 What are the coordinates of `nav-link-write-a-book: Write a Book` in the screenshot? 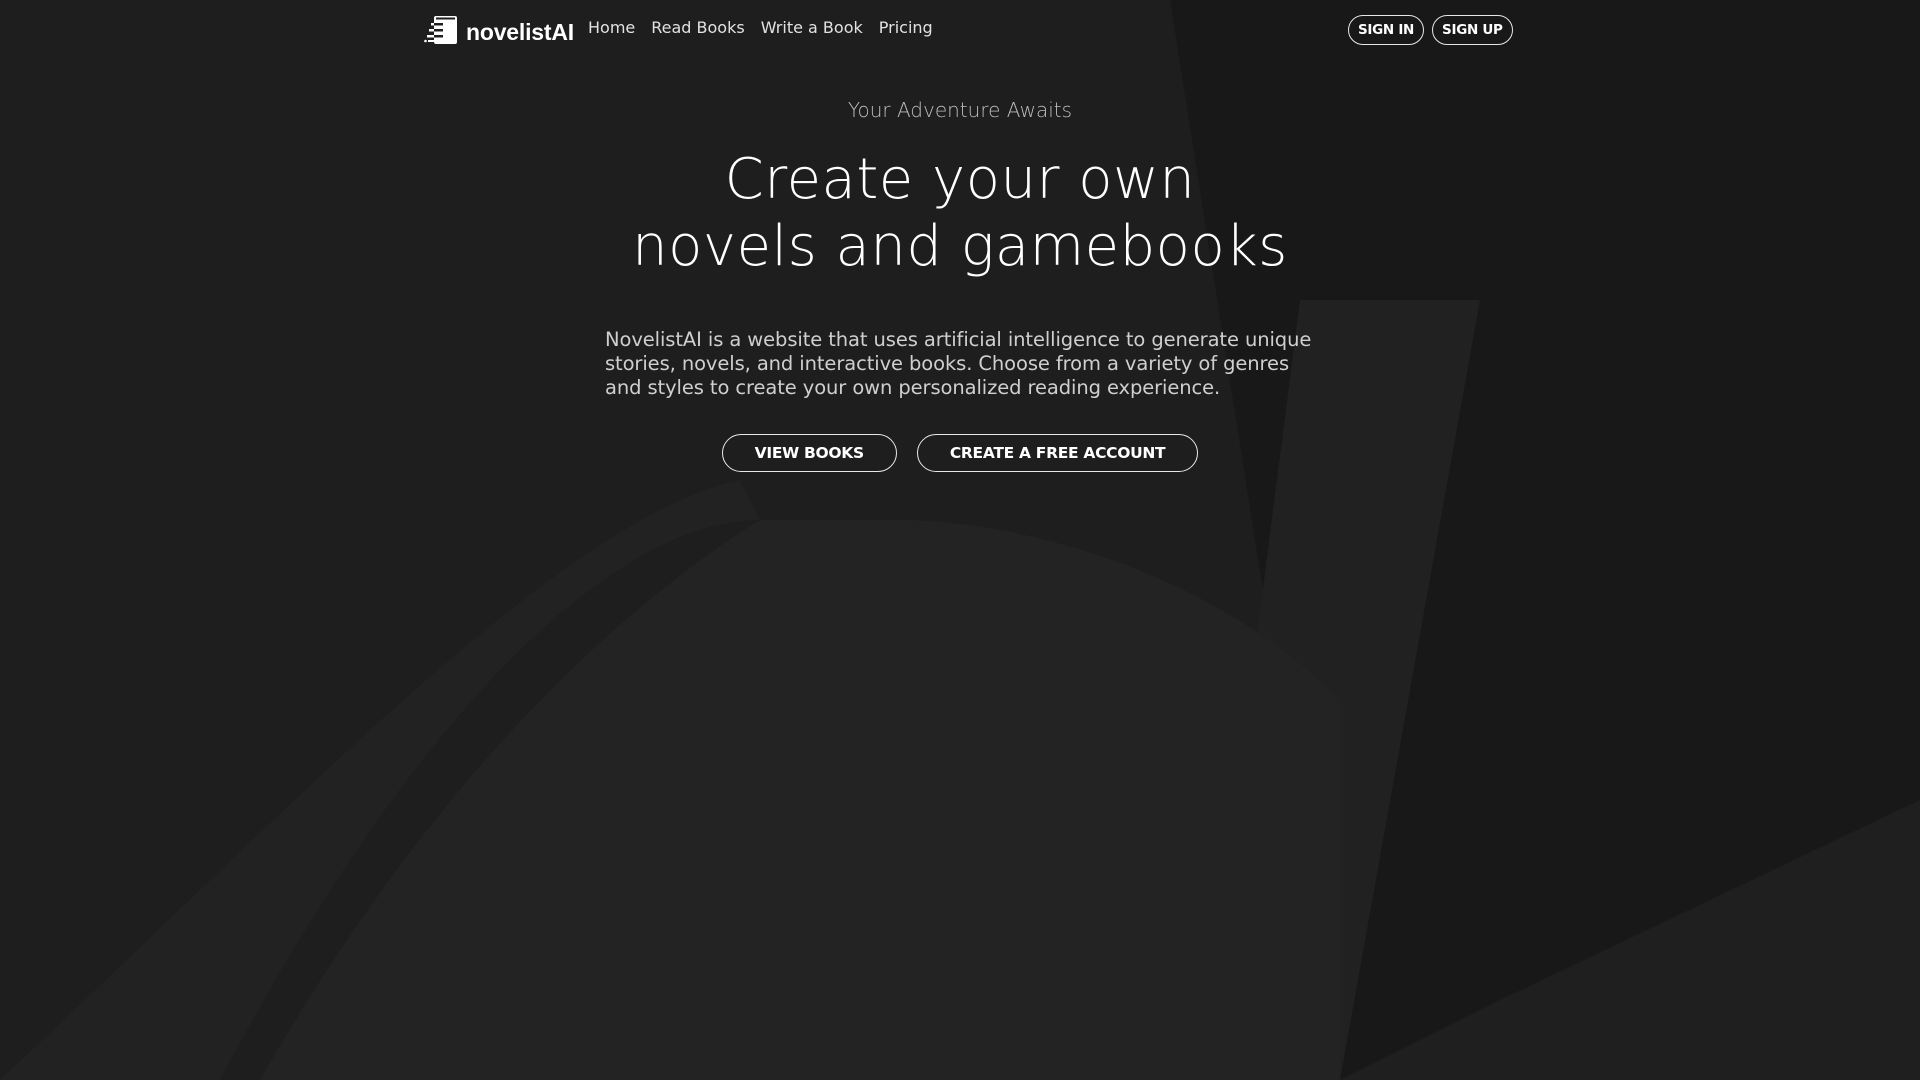 It's located at (812, 27).